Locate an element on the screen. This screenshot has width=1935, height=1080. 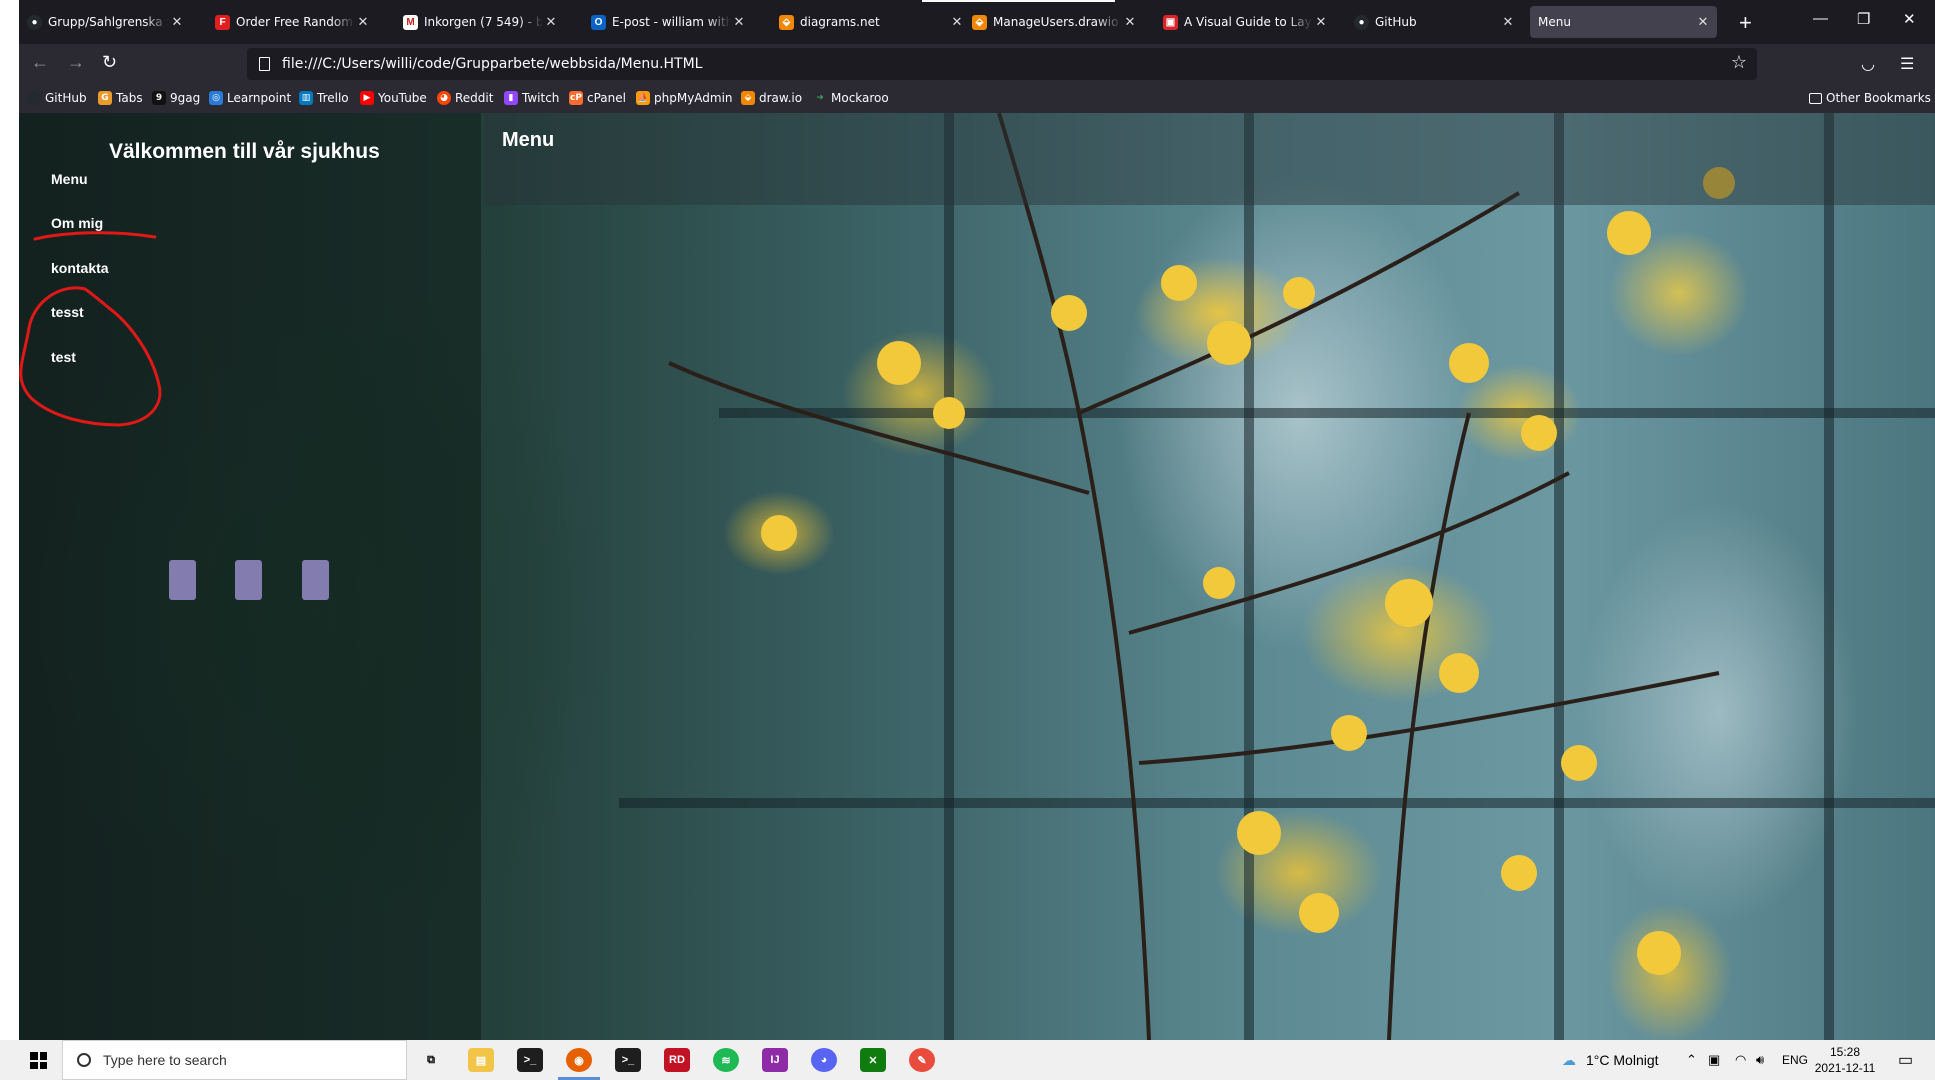
bookmark-tabs: G Tabs is located at coordinates (120, 98).